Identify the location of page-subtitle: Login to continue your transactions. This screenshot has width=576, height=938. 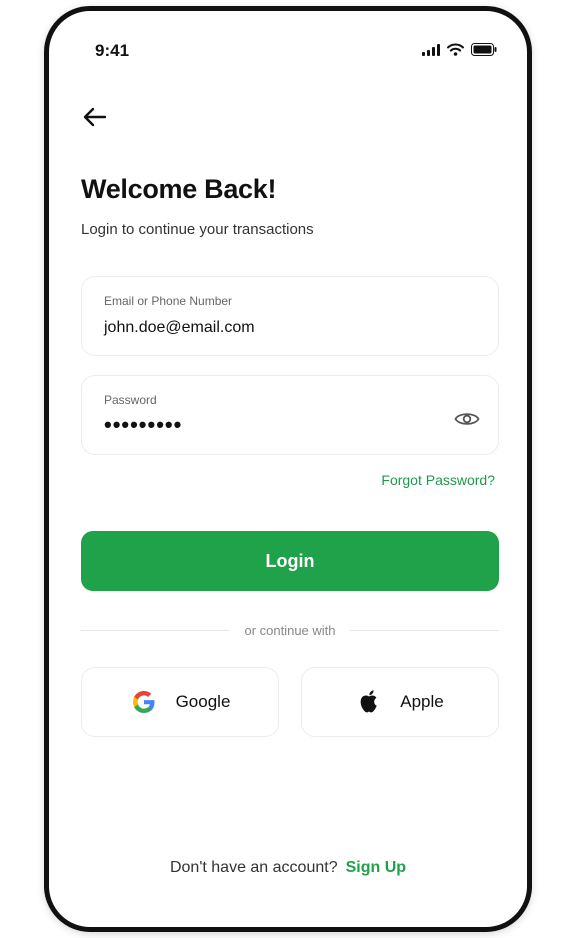
(197, 229).